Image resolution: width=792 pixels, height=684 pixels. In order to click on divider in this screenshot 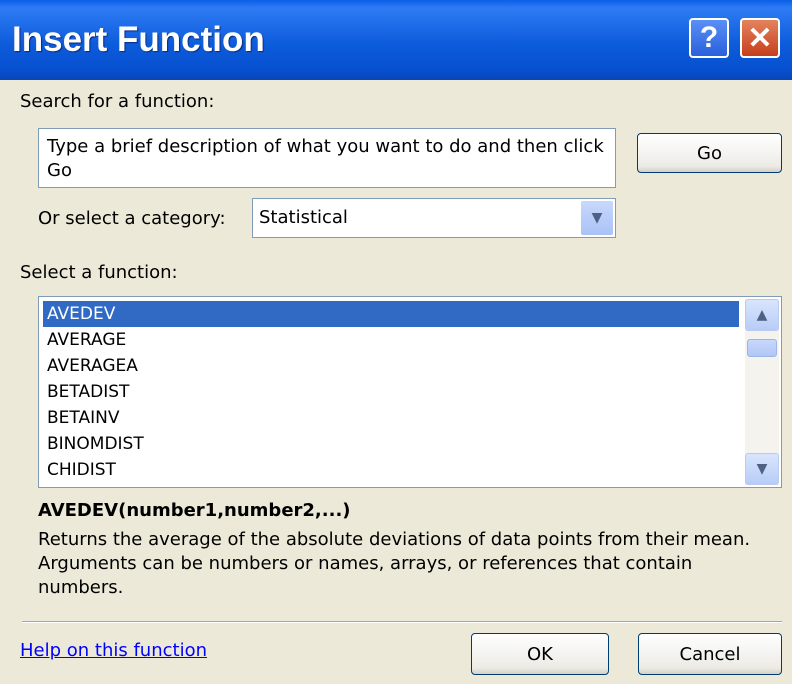, I will do `click(402, 622)`.